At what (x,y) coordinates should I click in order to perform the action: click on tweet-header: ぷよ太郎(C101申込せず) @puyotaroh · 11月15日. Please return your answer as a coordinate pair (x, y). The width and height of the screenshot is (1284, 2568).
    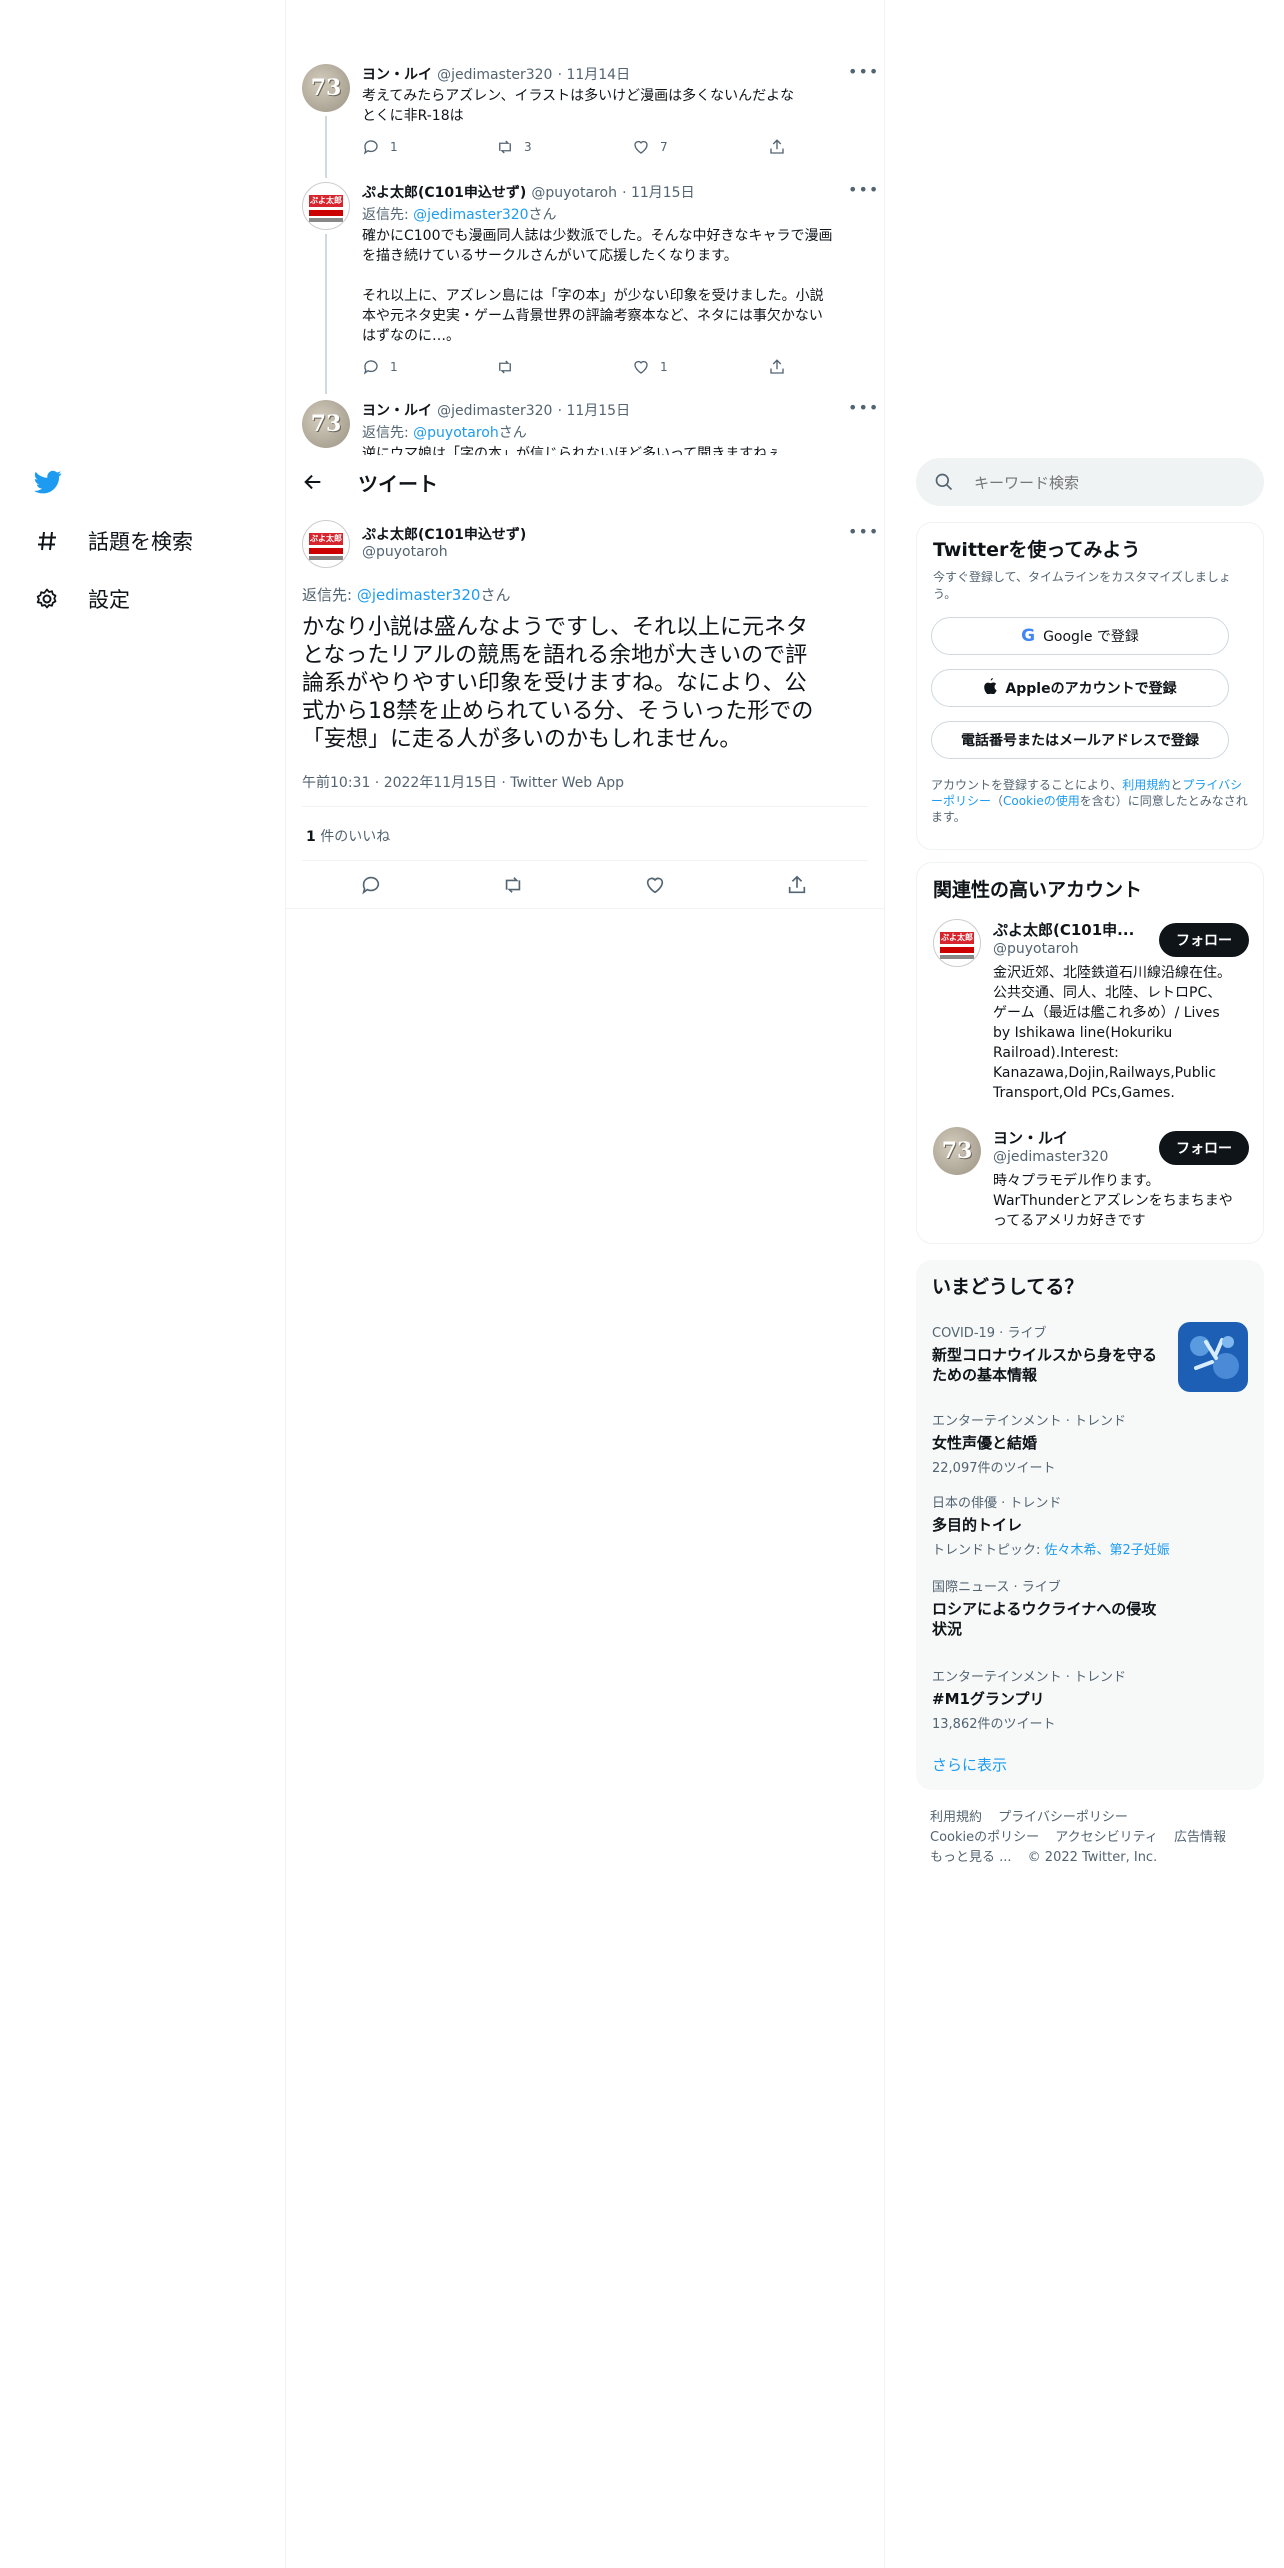
    Looking at the image, I should click on (528, 192).